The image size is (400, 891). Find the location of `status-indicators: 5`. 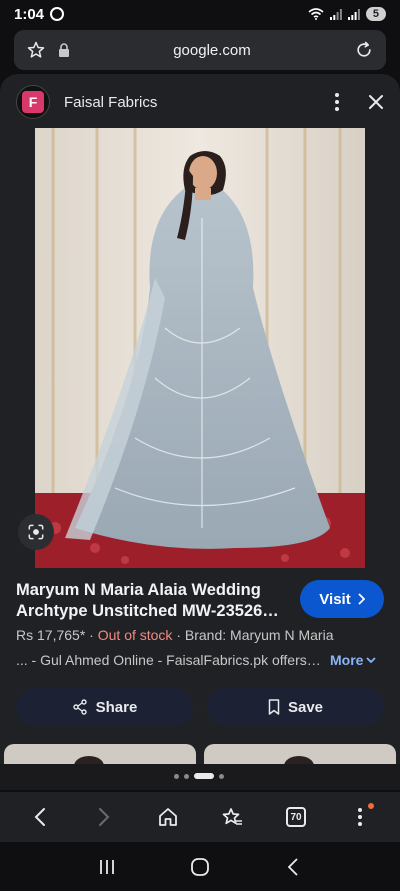

status-indicators: 5 is located at coordinates (347, 14).